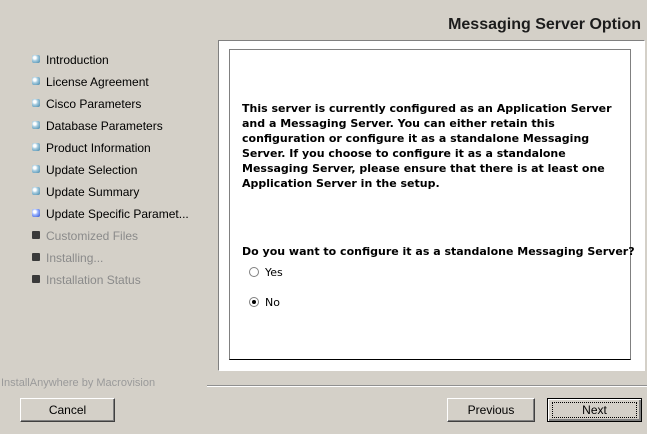  I want to click on step-cisco-parameters: Cisco Parameters, so click(110, 108).